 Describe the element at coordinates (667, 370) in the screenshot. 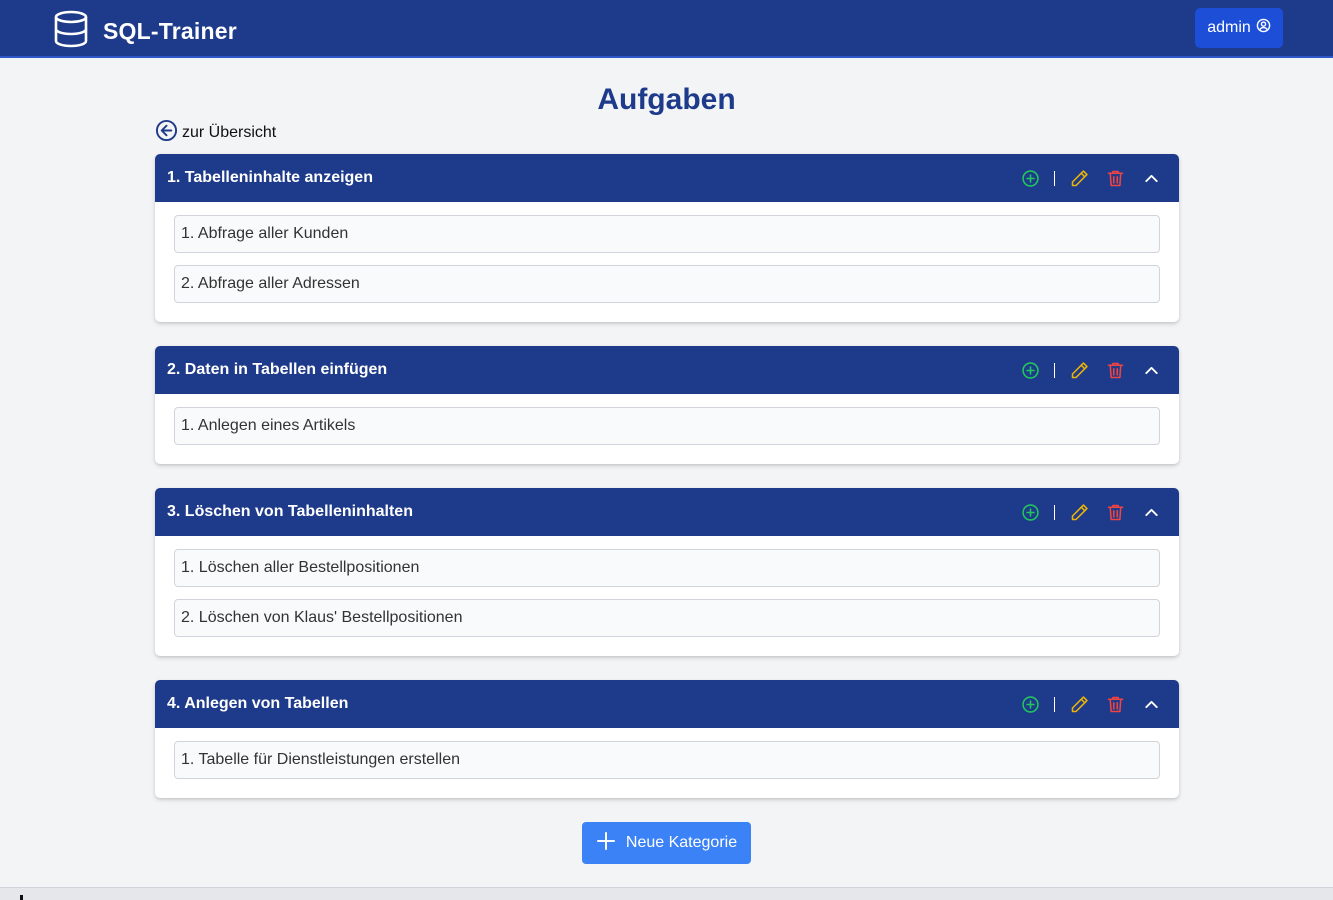

I see `category-header: 2. Daten in Tabellen einfügen` at that location.